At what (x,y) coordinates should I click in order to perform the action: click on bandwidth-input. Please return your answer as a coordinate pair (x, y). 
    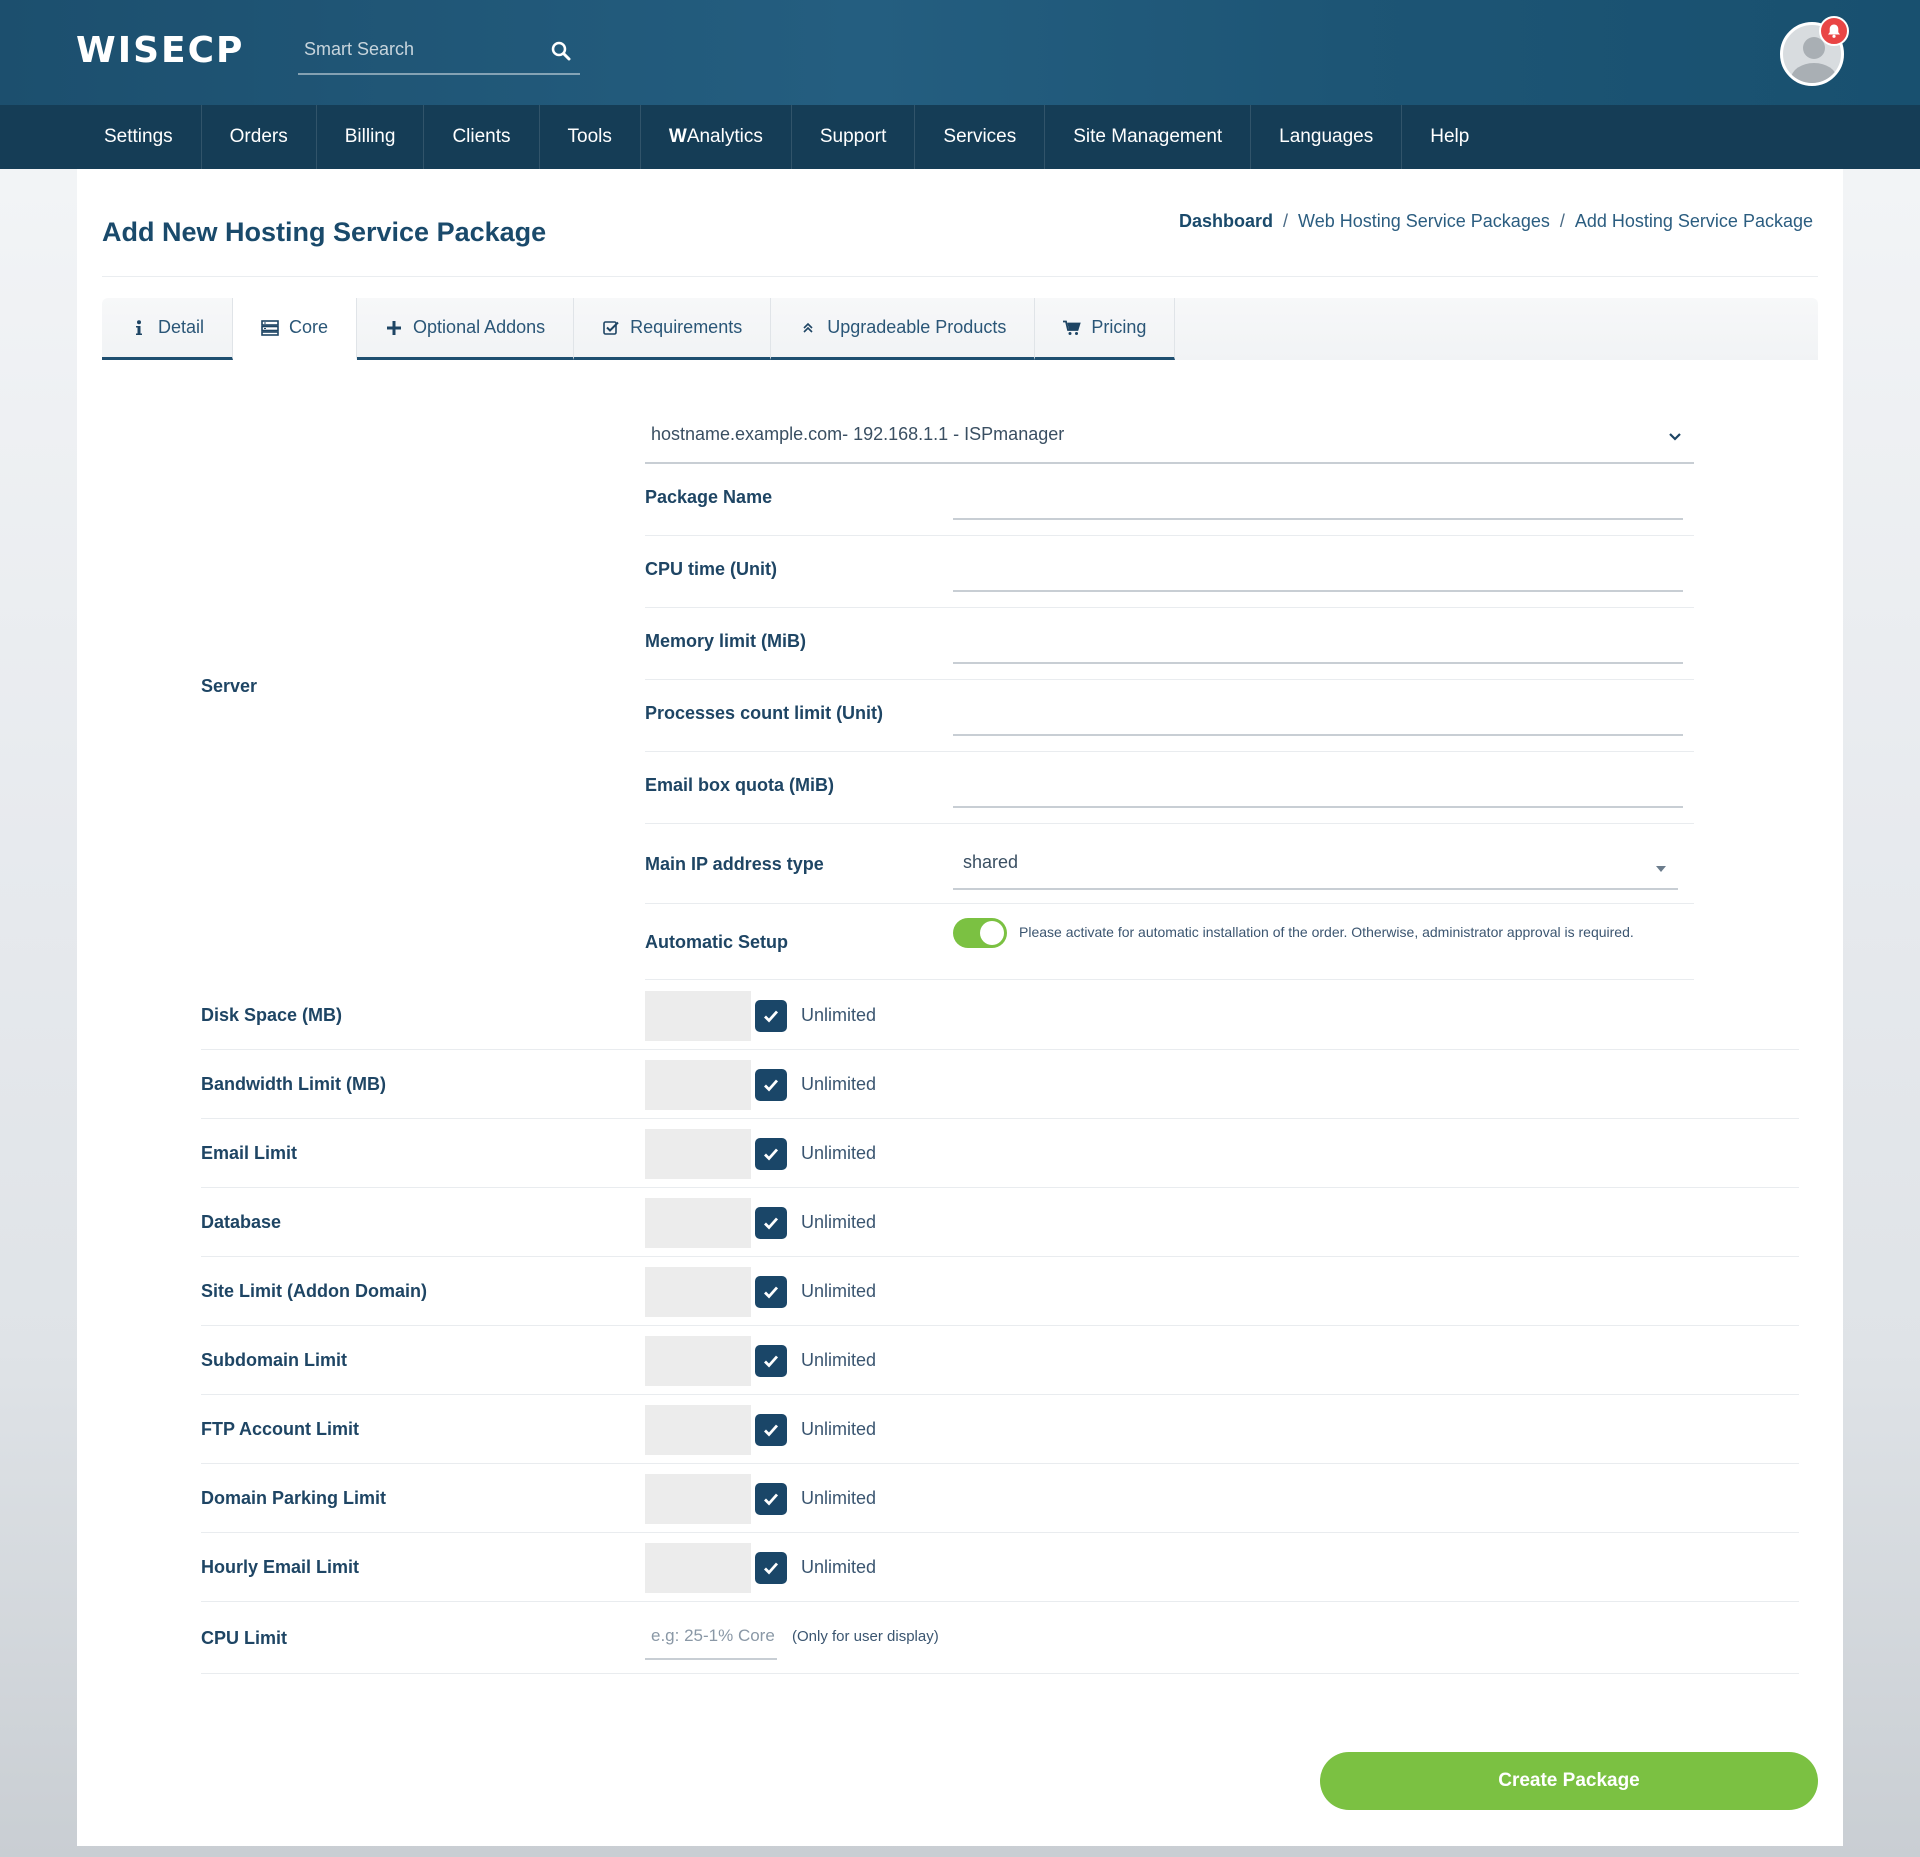
    Looking at the image, I should click on (698, 1085).